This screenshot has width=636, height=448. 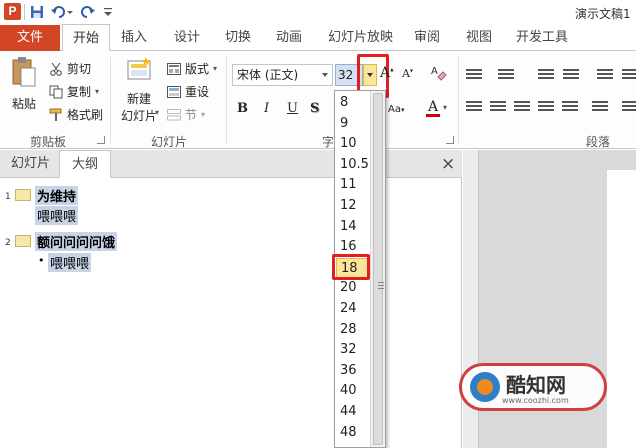 What do you see at coordinates (70, 68) in the screenshot?
I see `cut-button: 剪切` at bounding box center [70, 68].